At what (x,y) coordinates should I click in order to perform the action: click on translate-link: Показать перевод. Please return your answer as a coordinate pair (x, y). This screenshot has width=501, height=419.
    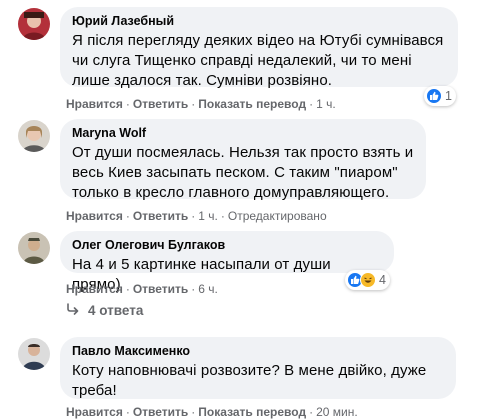
    Looking at the image, I should click on (252, 104).